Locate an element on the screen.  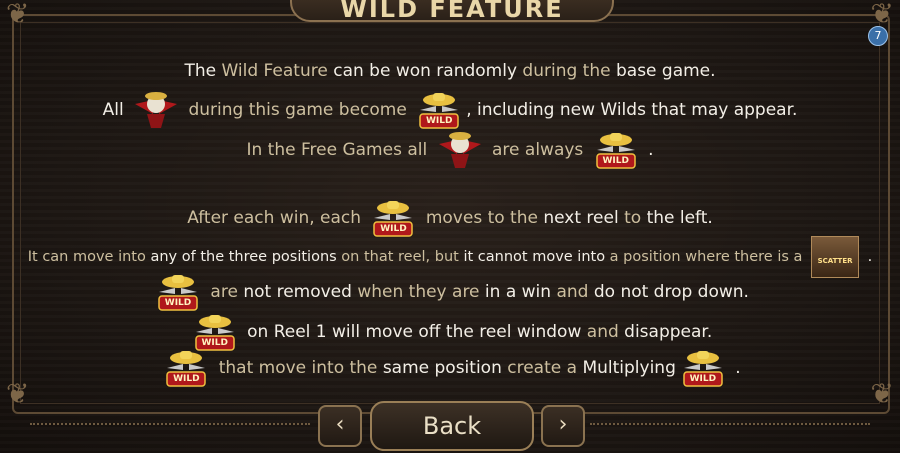
page-title: WILD FEATURE is located at coordinates (452, 11).